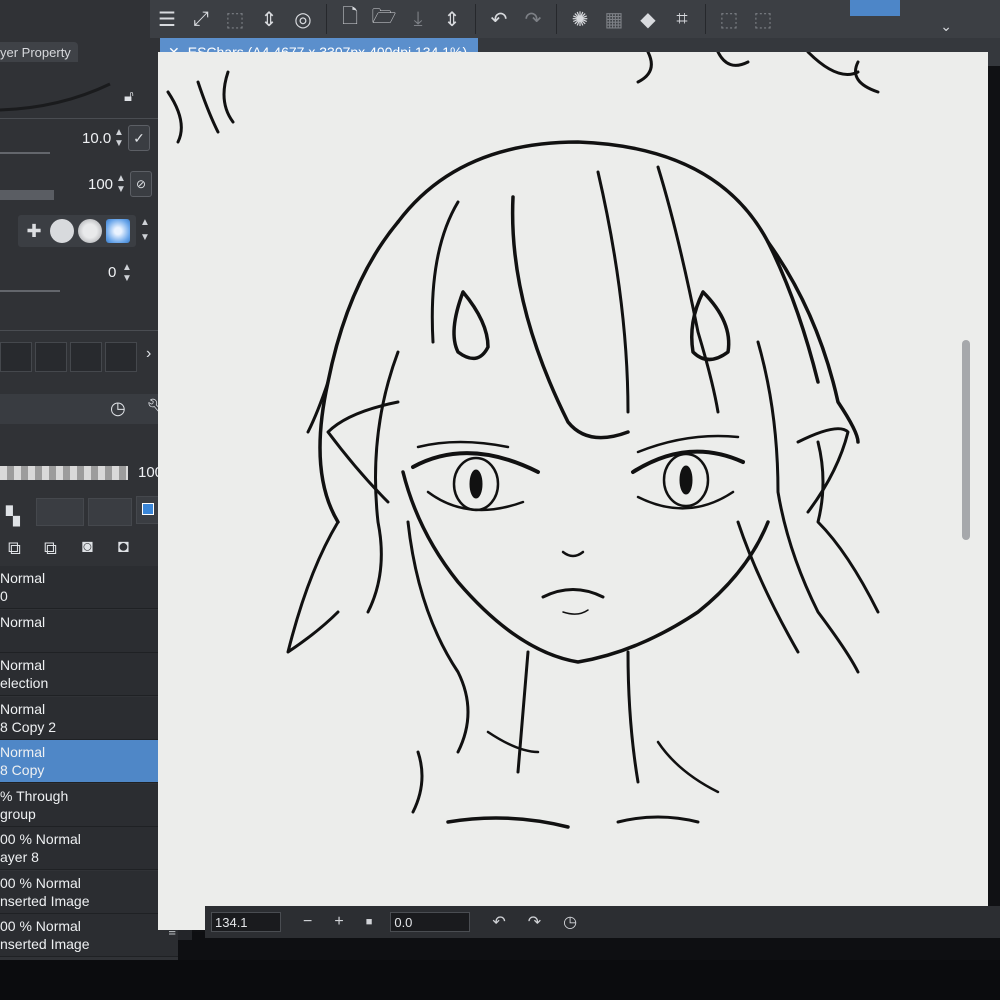 This screenshot has width=1000, height=1000. What do you see at coordinates (875, 8) in the screenshot?
I see `active-tool-indicator` at bounding box center [875, 8].